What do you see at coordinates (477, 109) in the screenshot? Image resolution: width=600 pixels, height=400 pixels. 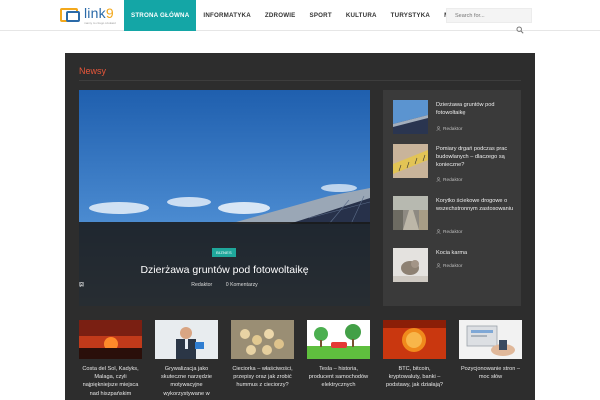 I see `list-item-title: Dzierżawa gruntów pod fotowoltaikę` at bounding box center [477, 109].